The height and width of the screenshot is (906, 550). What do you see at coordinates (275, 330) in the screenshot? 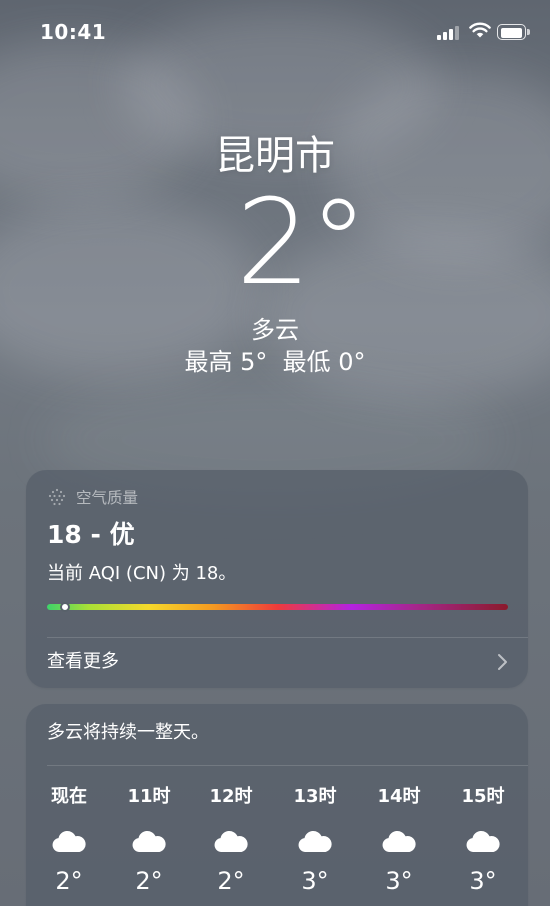
I see `weather-condition: 多云` at bounding box center [275, 330].